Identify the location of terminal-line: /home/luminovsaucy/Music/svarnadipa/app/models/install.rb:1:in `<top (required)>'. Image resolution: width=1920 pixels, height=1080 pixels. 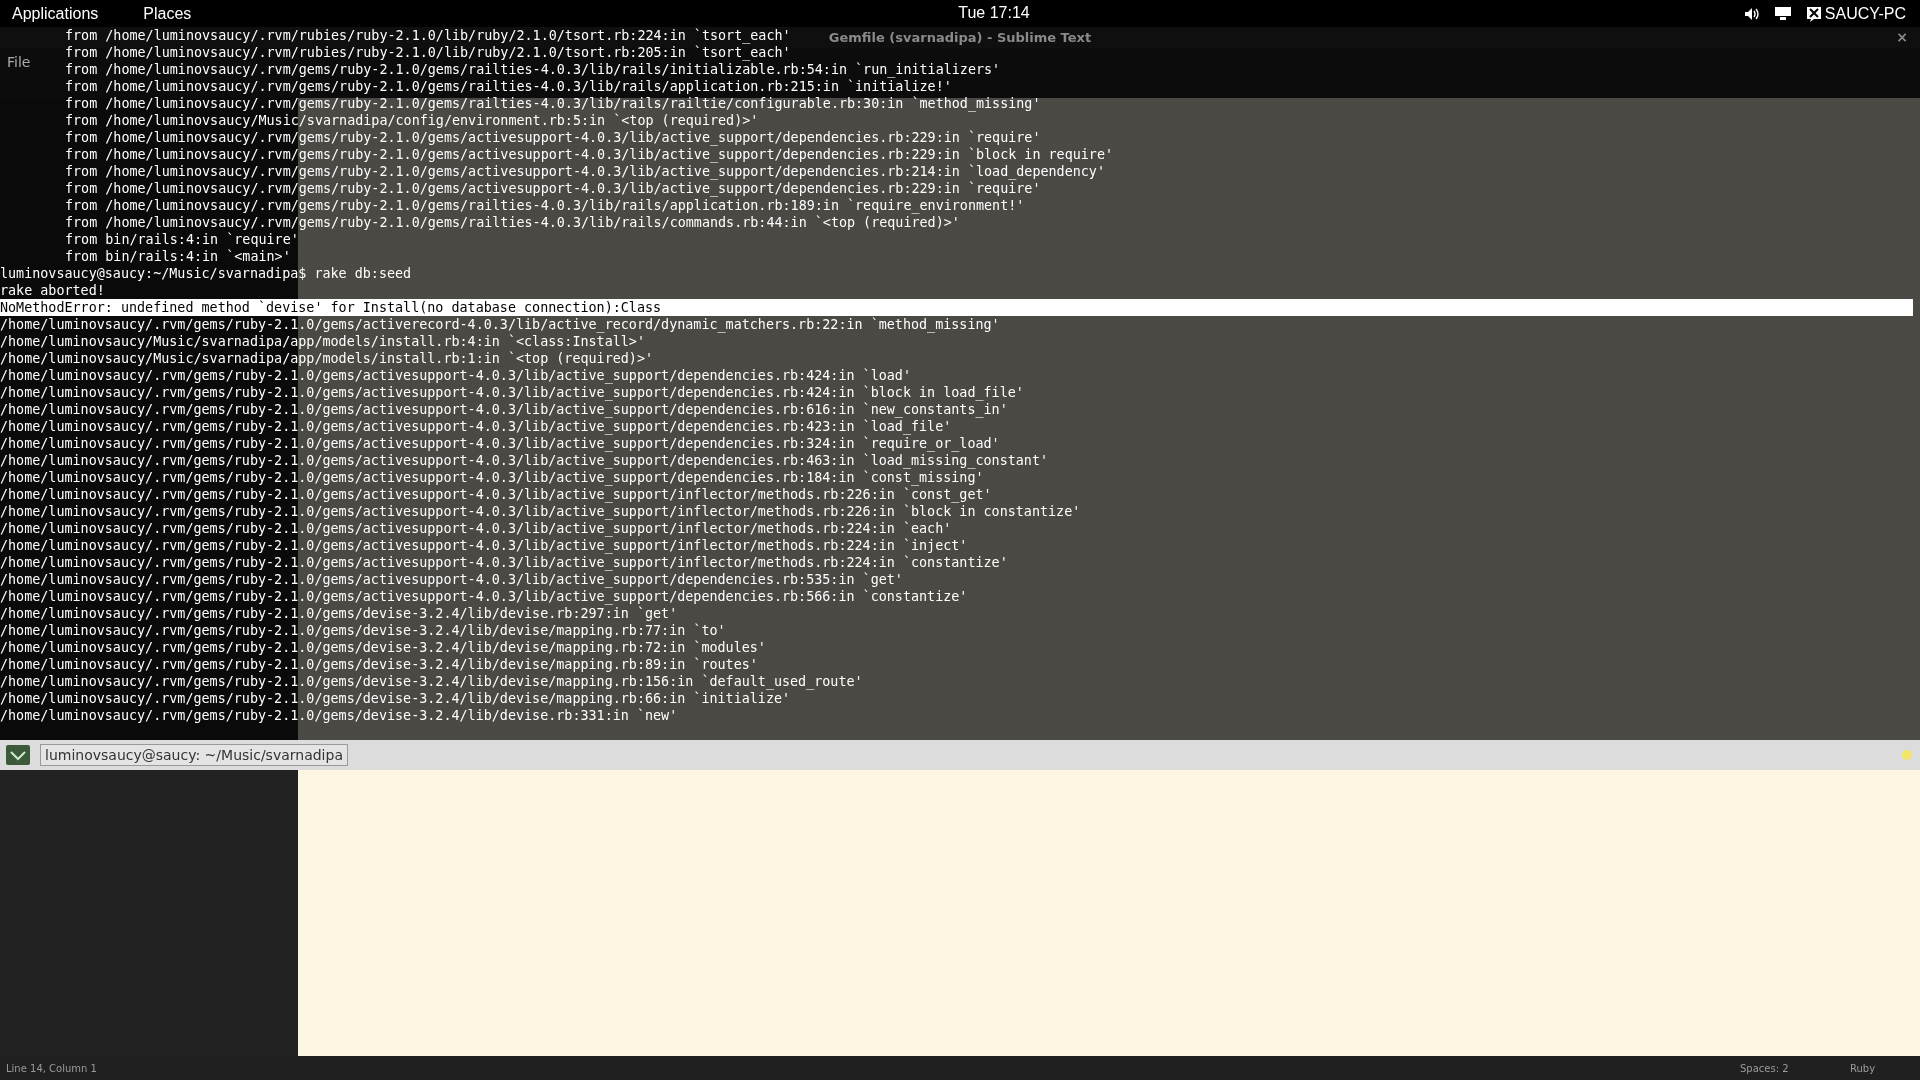
(326, 358).